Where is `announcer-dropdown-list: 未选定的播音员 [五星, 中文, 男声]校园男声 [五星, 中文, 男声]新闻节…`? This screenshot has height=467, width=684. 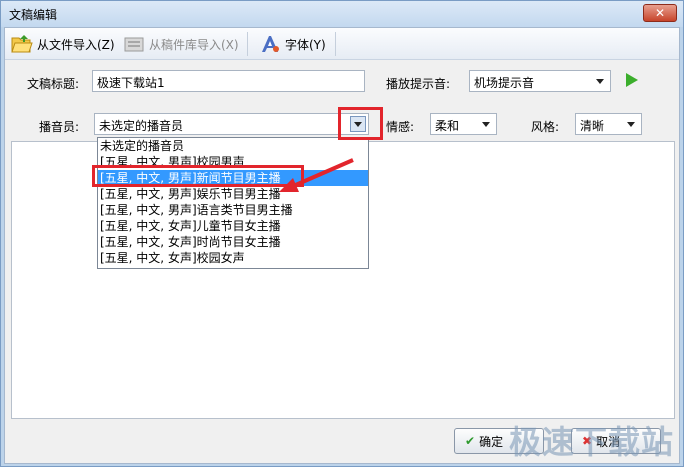 announcer-dropdown-list: 未选定的播音员 [五星, 中文, 男声]校园男声 [五星, 中文, 男声]新闻节… is located at coordinates (233, 203).